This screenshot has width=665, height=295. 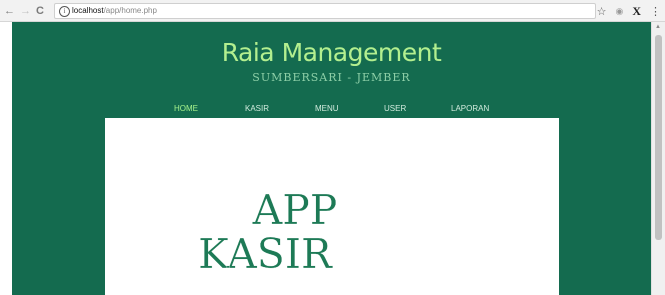 I want to click on reload-icon: C, so click(x=40, y=11).